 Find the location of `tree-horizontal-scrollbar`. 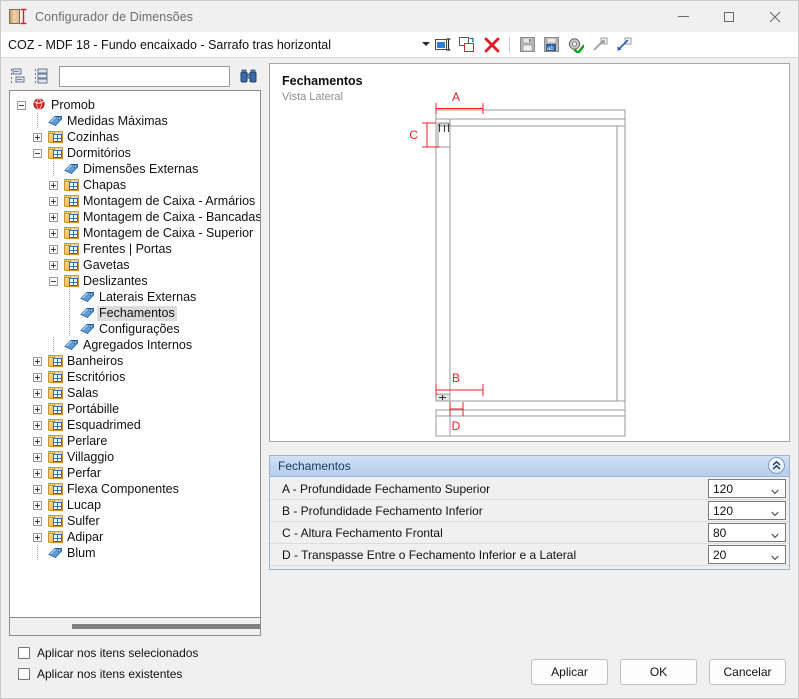

tree-horizontal-scrollbar is located at coordinates (135, 627).